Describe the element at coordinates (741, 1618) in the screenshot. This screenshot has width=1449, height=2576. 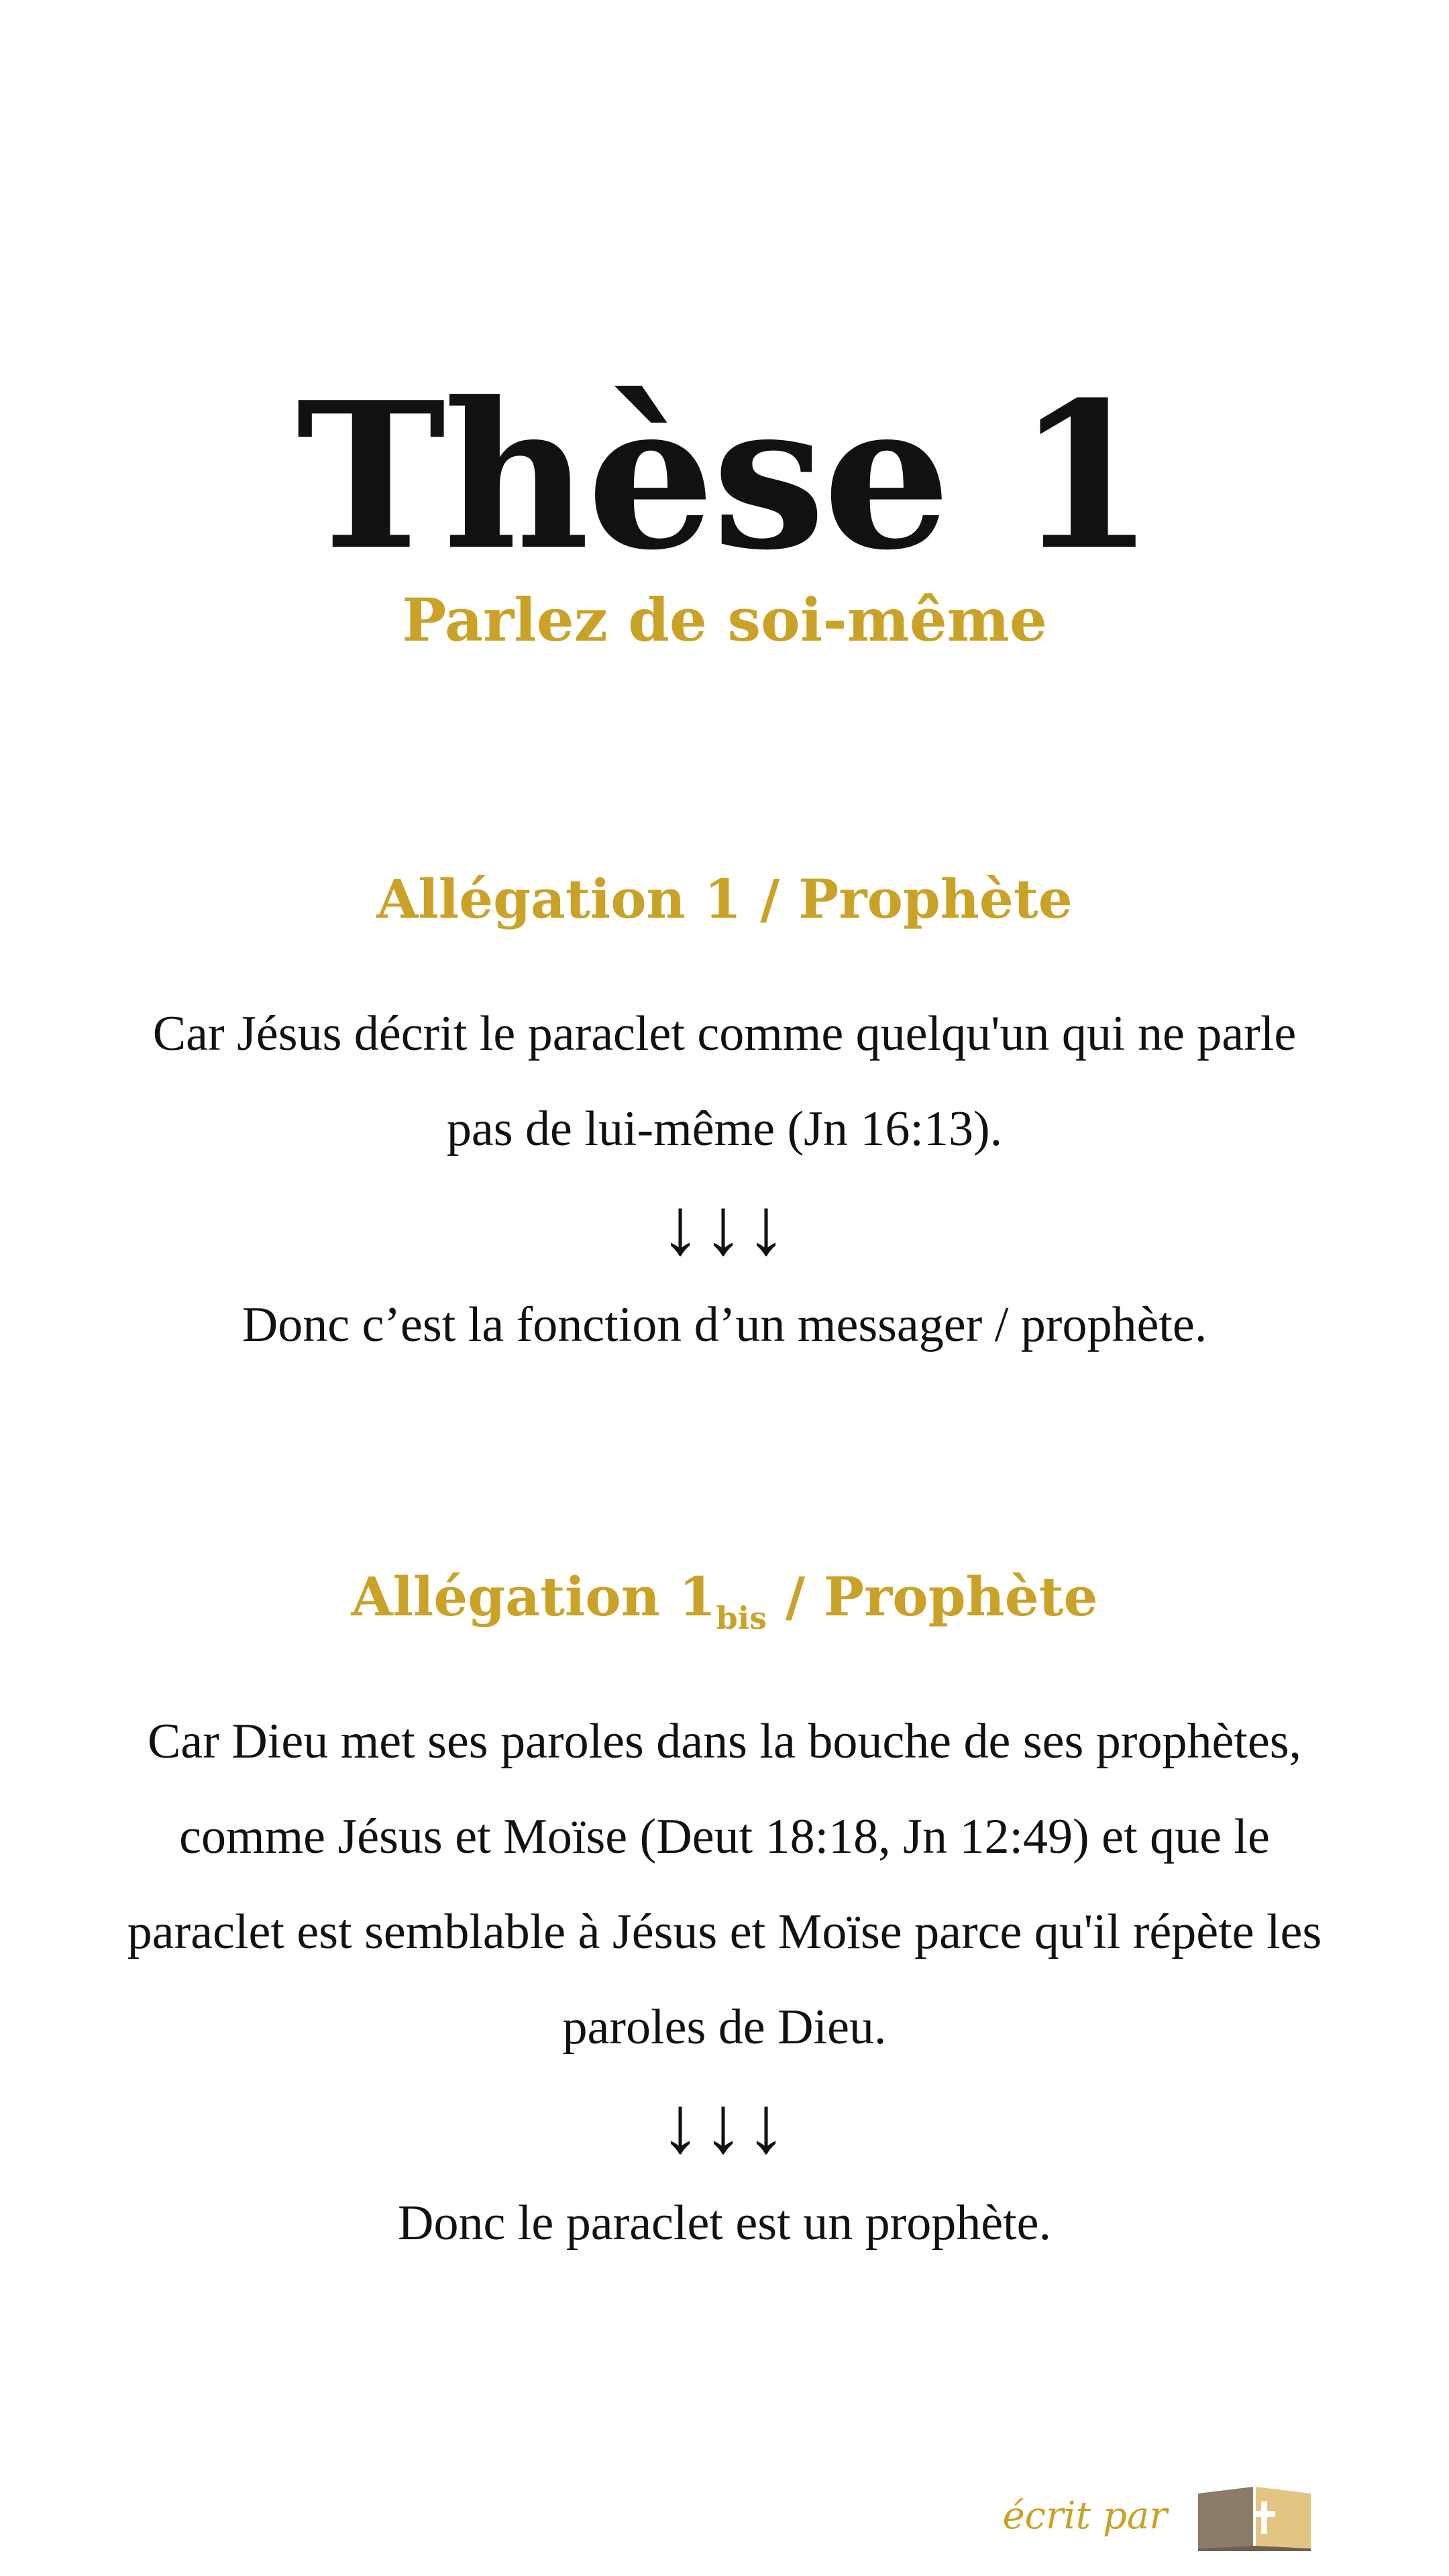
I see `allegation-1bis-heading-sub: bis` at that location.